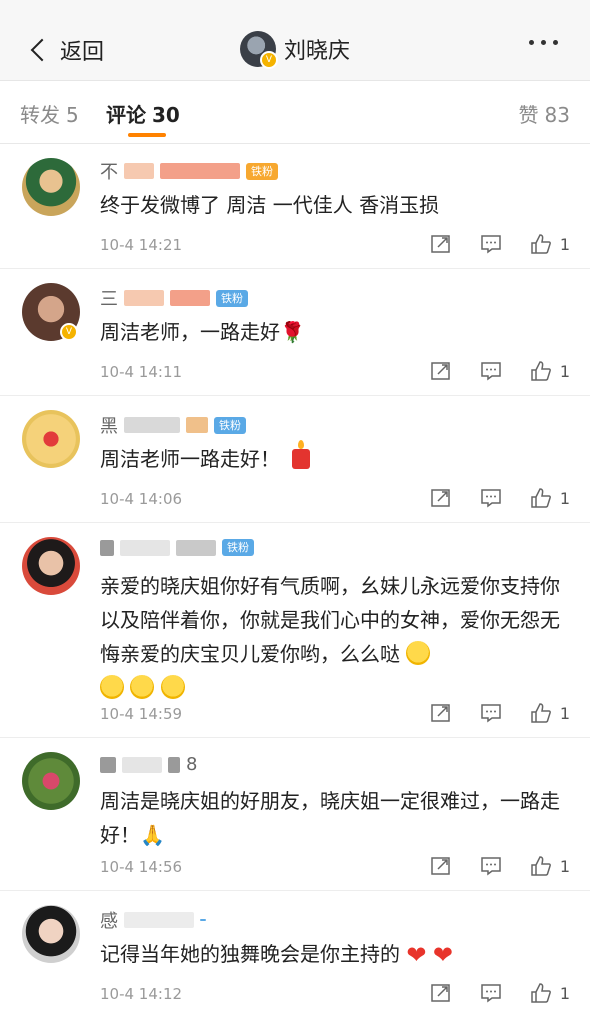 This screenshot has height=1024, width=590. What do you see at coordinates (109, 299) in the screenshot?
I see `commenter-name-text: 三` at bounding box center [109, 299].